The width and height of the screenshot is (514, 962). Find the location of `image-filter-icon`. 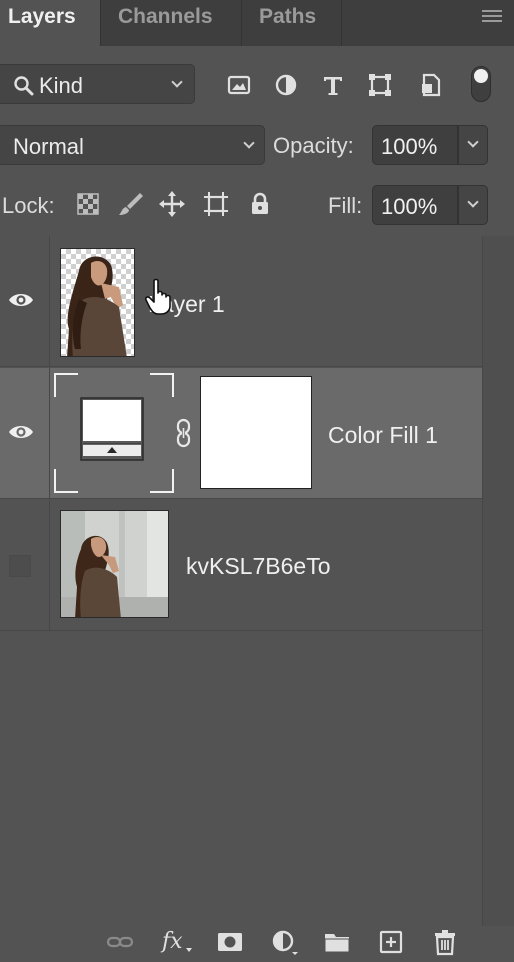

image-filter-icon is located at coordinates (239, 85).